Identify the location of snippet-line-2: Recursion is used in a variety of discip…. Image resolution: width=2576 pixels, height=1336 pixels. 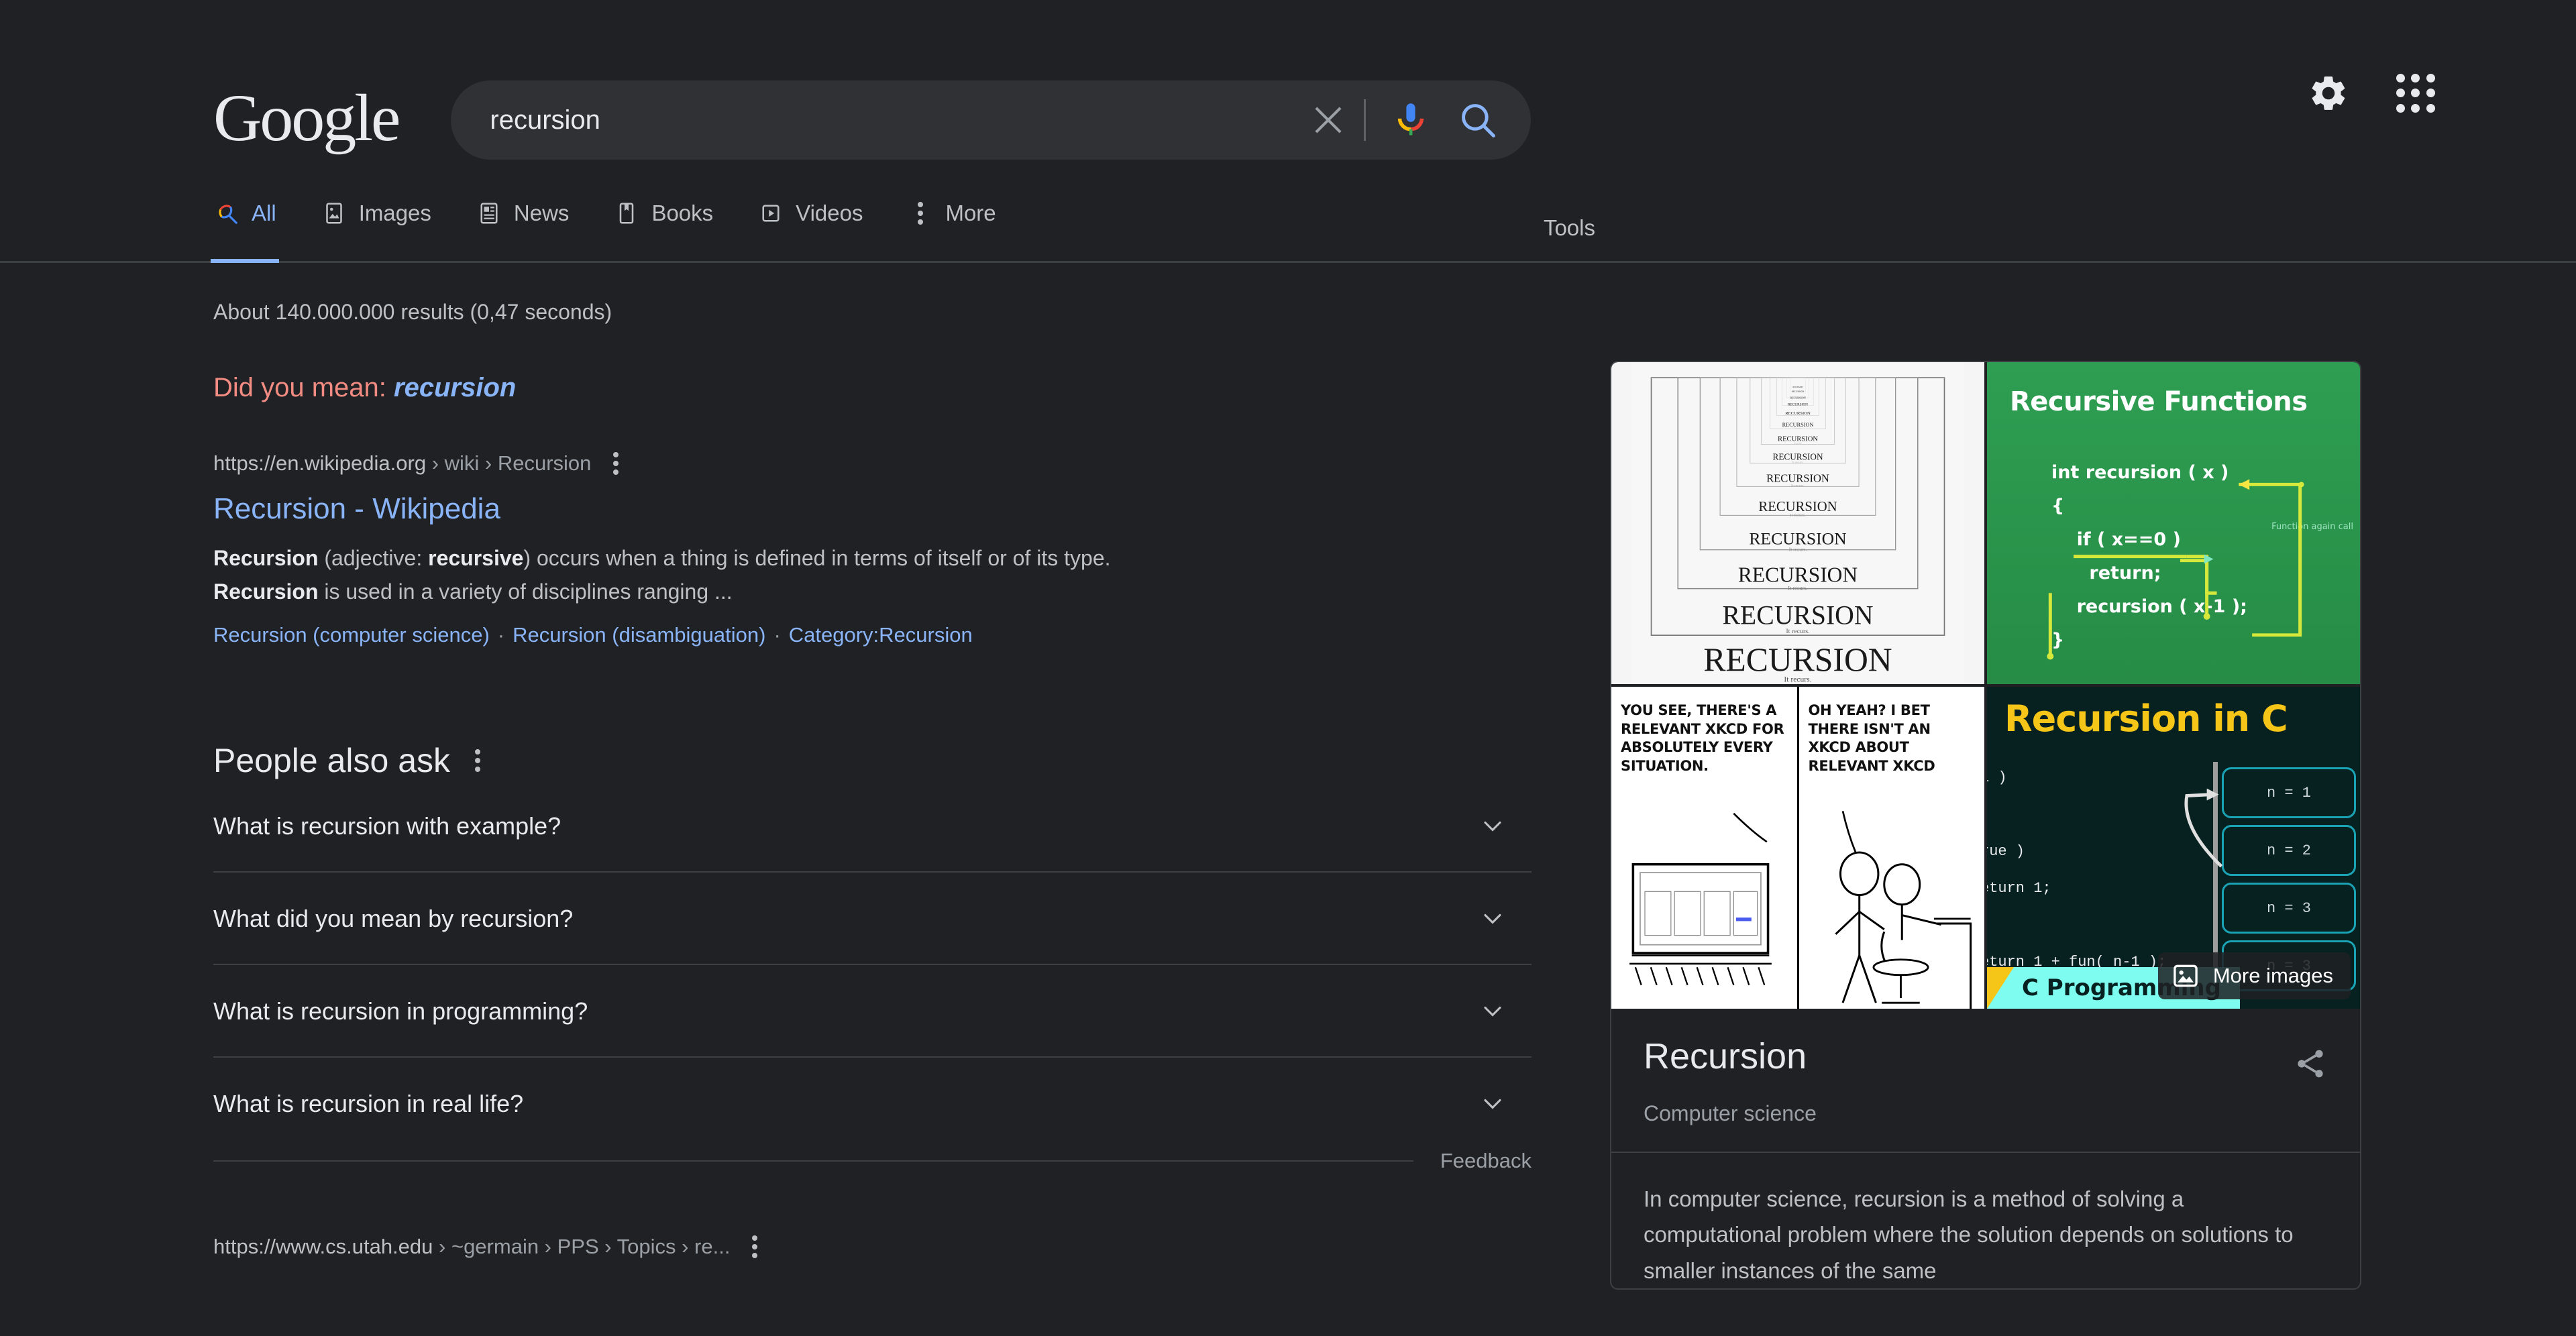
(473, 591).